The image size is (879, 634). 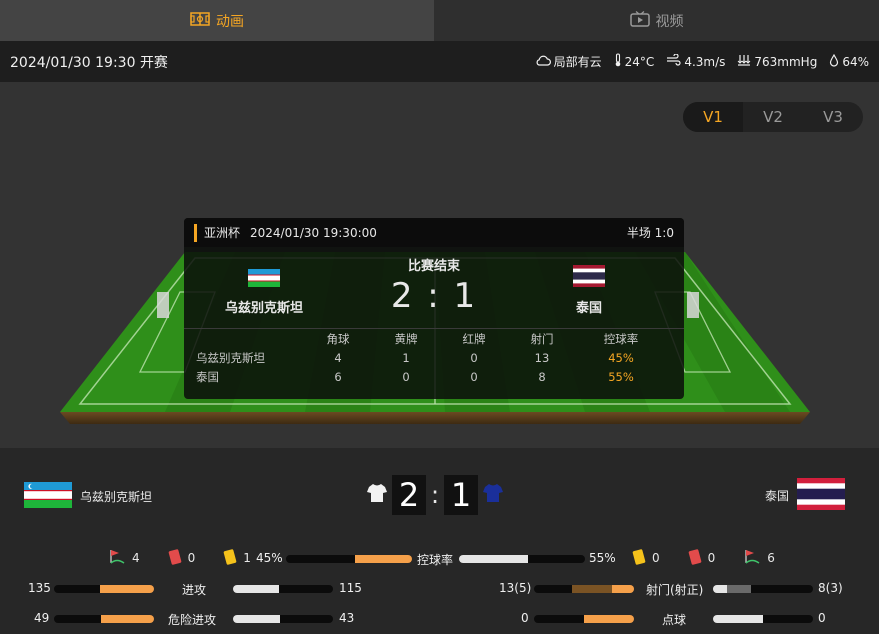 I want to click on row-corners: 4, so click(x=338, y=357).